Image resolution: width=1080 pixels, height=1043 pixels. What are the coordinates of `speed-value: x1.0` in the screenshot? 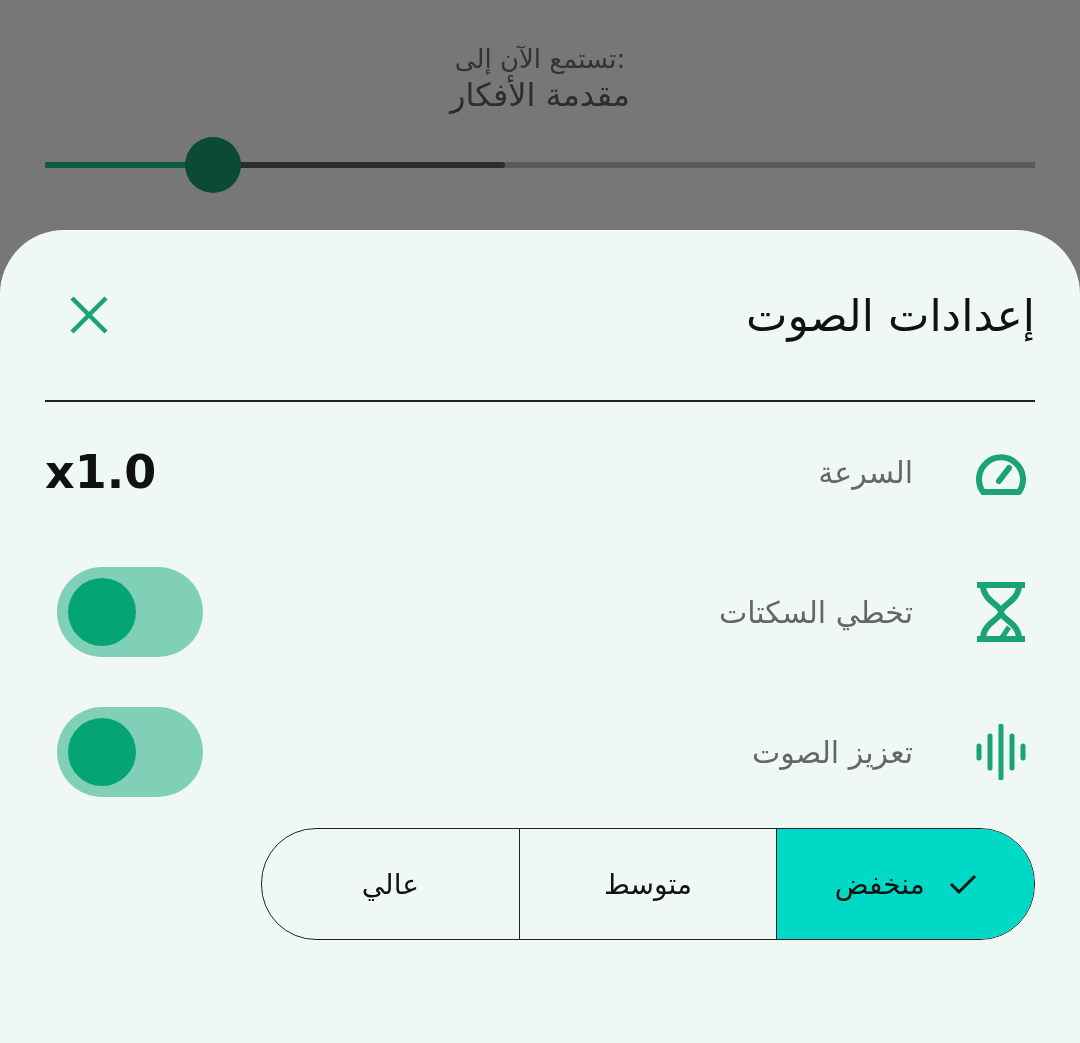 It's located at (101, 472).